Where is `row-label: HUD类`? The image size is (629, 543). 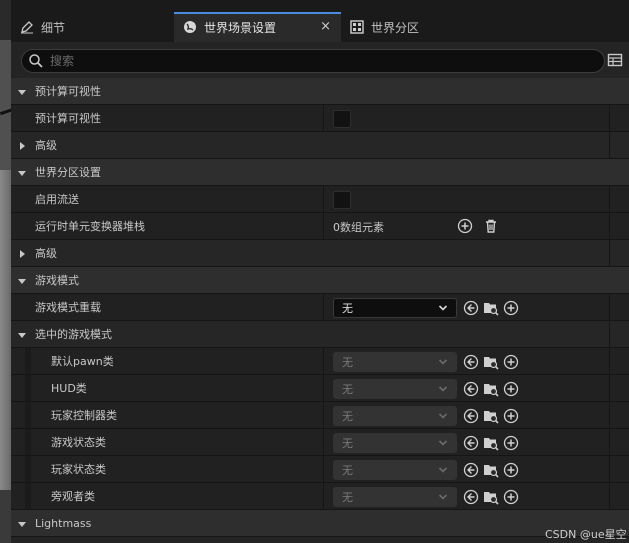 row-label: HUD类 is located at coordinates (69, 388).